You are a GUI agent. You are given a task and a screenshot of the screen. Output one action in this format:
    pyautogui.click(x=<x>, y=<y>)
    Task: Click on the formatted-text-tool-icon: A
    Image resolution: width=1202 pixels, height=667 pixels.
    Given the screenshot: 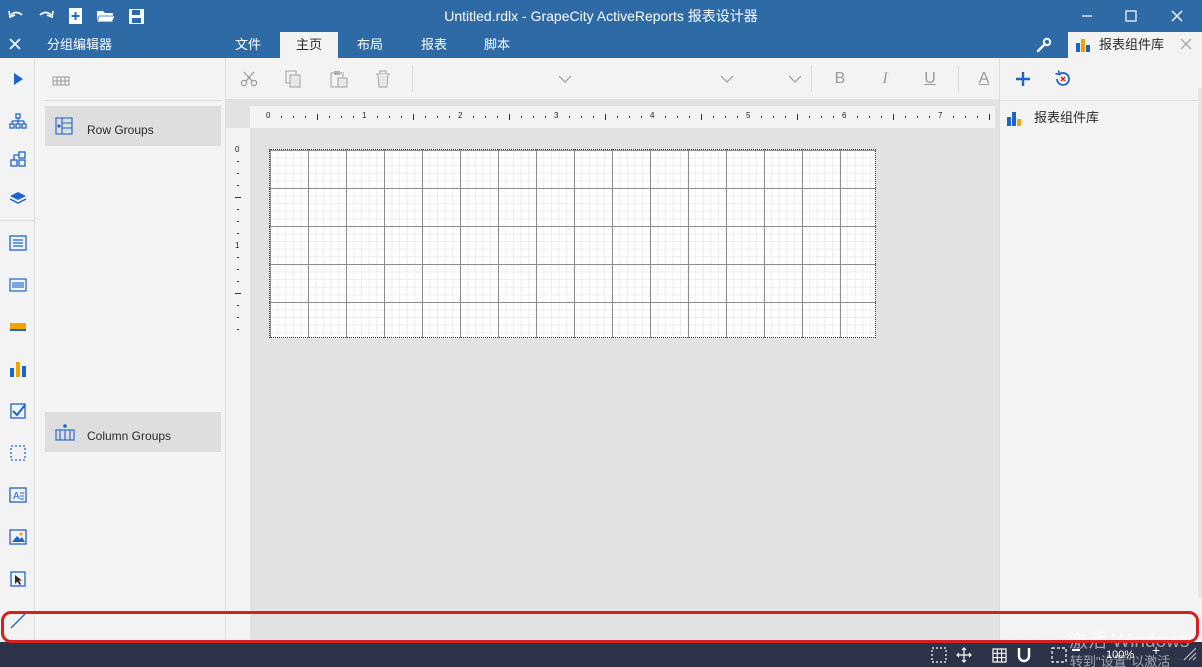 What is the action you would take?
    pyautogui.click(x=18, y=495)
    